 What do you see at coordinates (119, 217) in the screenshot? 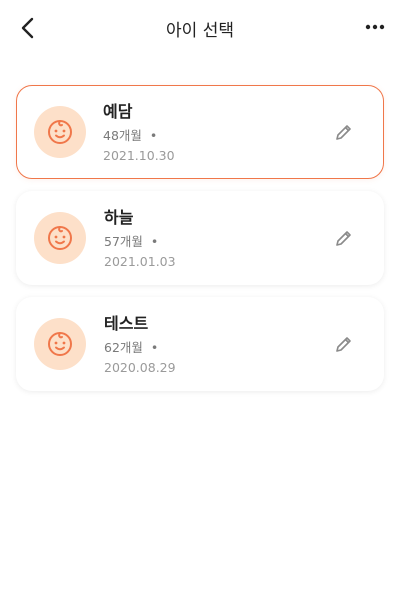
I see `child-name: 하늘` at bounding box center [119, 217].